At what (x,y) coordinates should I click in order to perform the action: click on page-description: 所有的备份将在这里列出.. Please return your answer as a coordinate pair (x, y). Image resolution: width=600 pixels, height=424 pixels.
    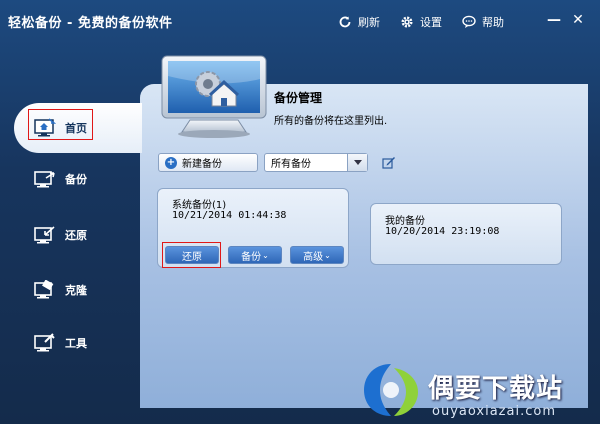
    Looking at the image, I should click on (331, 121).